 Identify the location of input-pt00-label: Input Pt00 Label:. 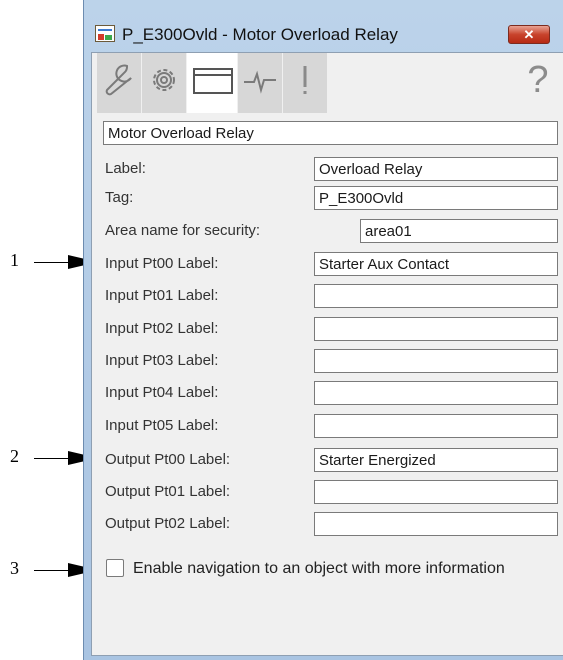
(162, 263).